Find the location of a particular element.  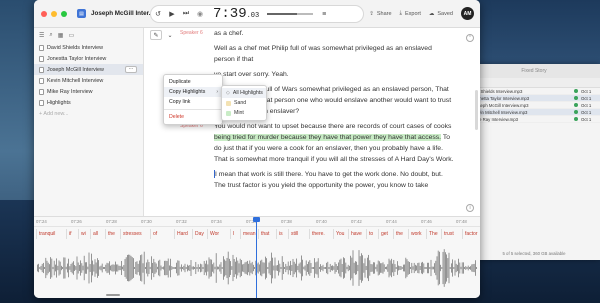

export-icon: ⤓ is located at coordinates (400, 13).